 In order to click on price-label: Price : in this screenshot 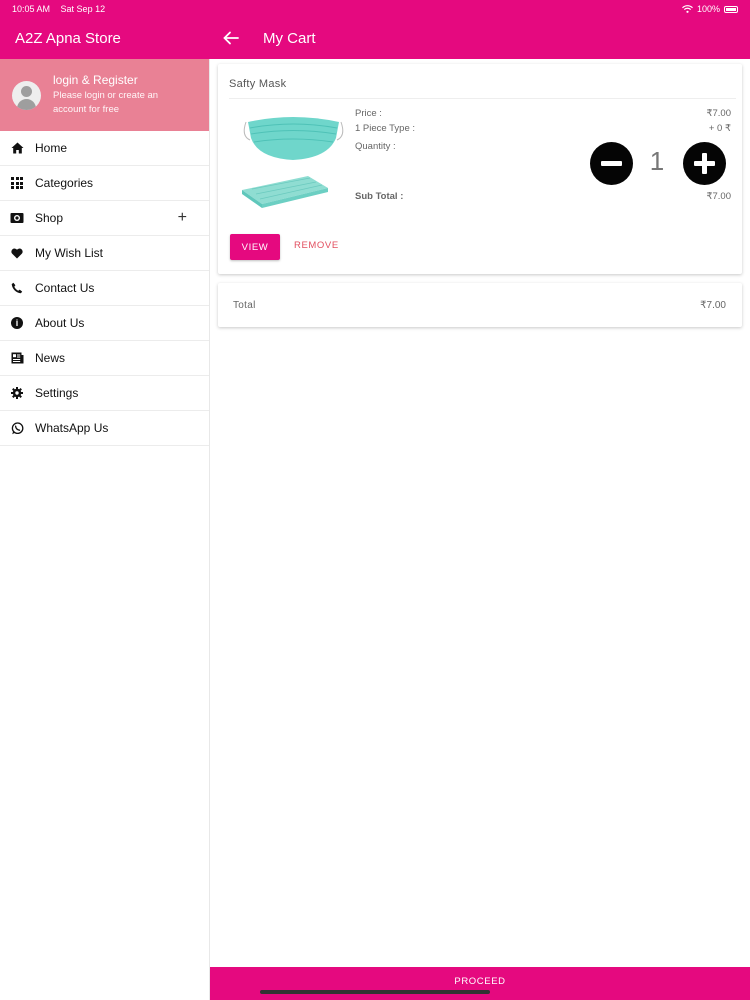, I will do `click(368, 113)`.